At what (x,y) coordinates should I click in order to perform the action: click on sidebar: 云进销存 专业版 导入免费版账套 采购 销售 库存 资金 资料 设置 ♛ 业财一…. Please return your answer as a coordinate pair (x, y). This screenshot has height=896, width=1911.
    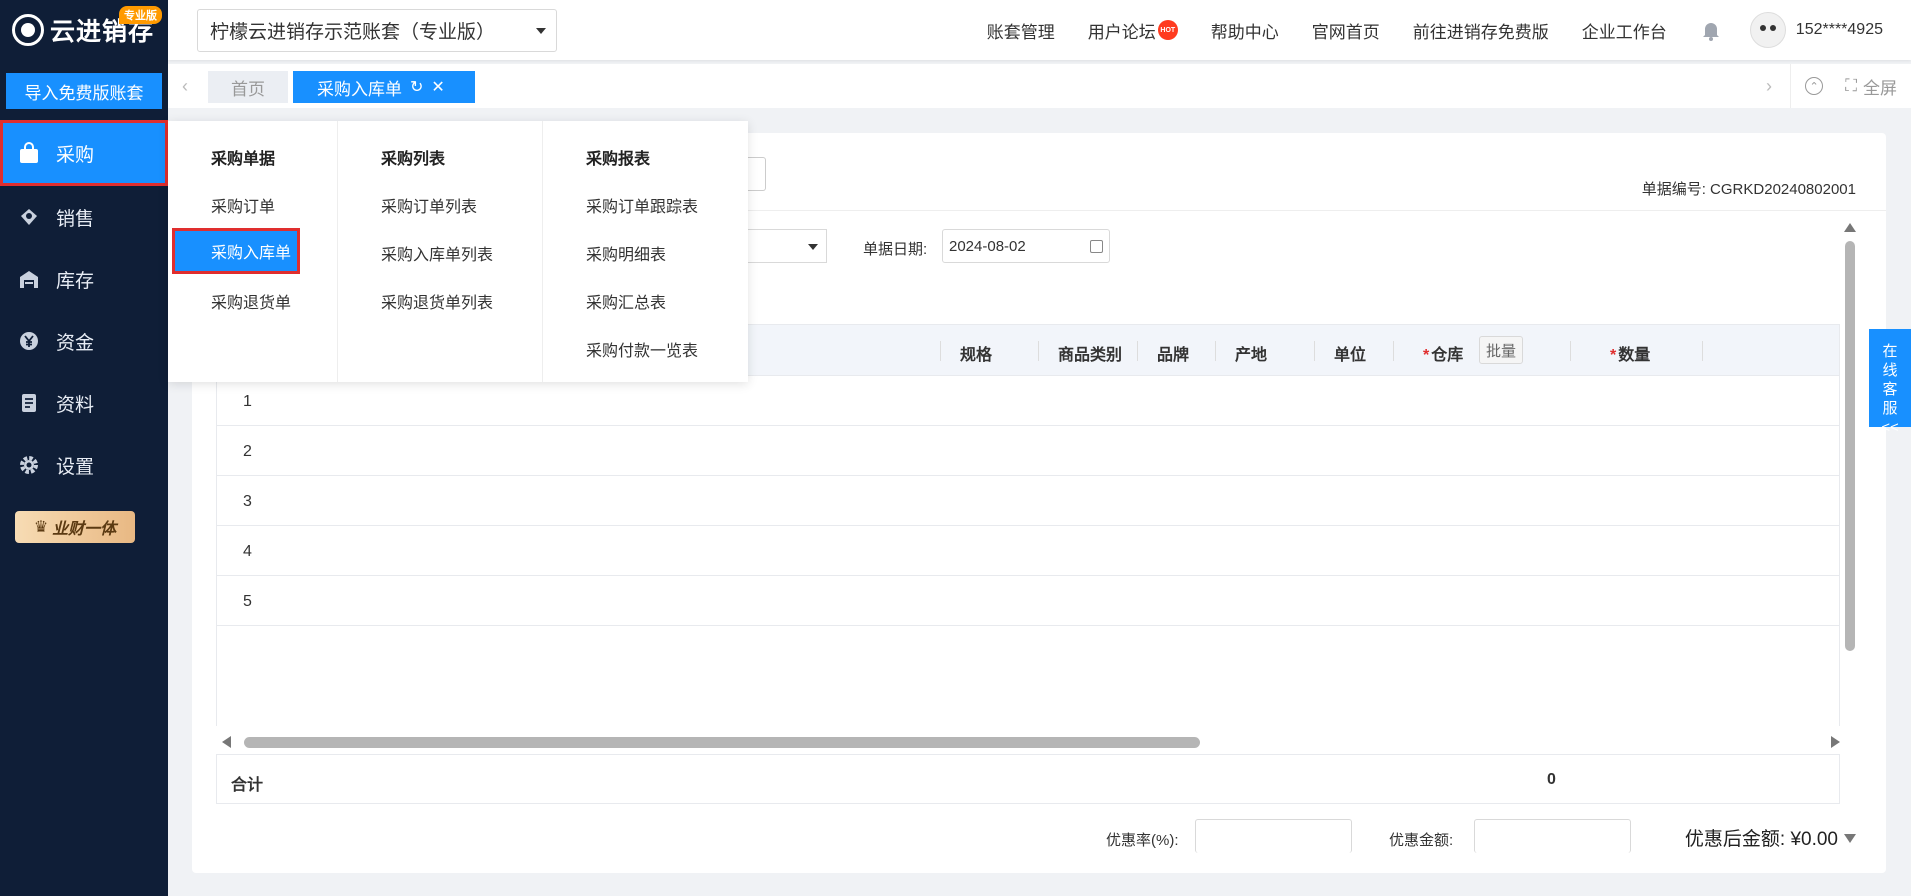
    Looking at the image, I should click on (84, 448).